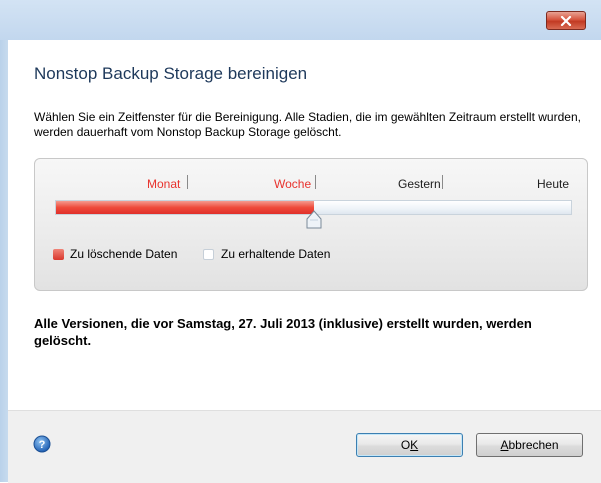  I want to click on tick-mark-month, so click(187, 182).